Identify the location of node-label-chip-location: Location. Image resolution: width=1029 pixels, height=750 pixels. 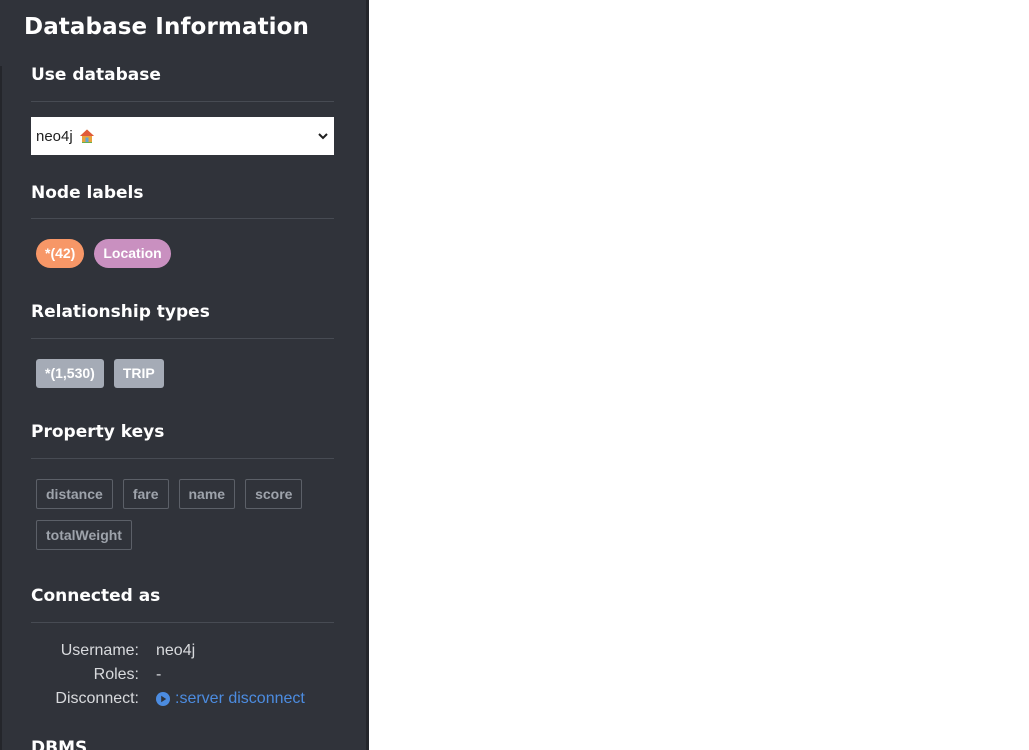
(132, 253).